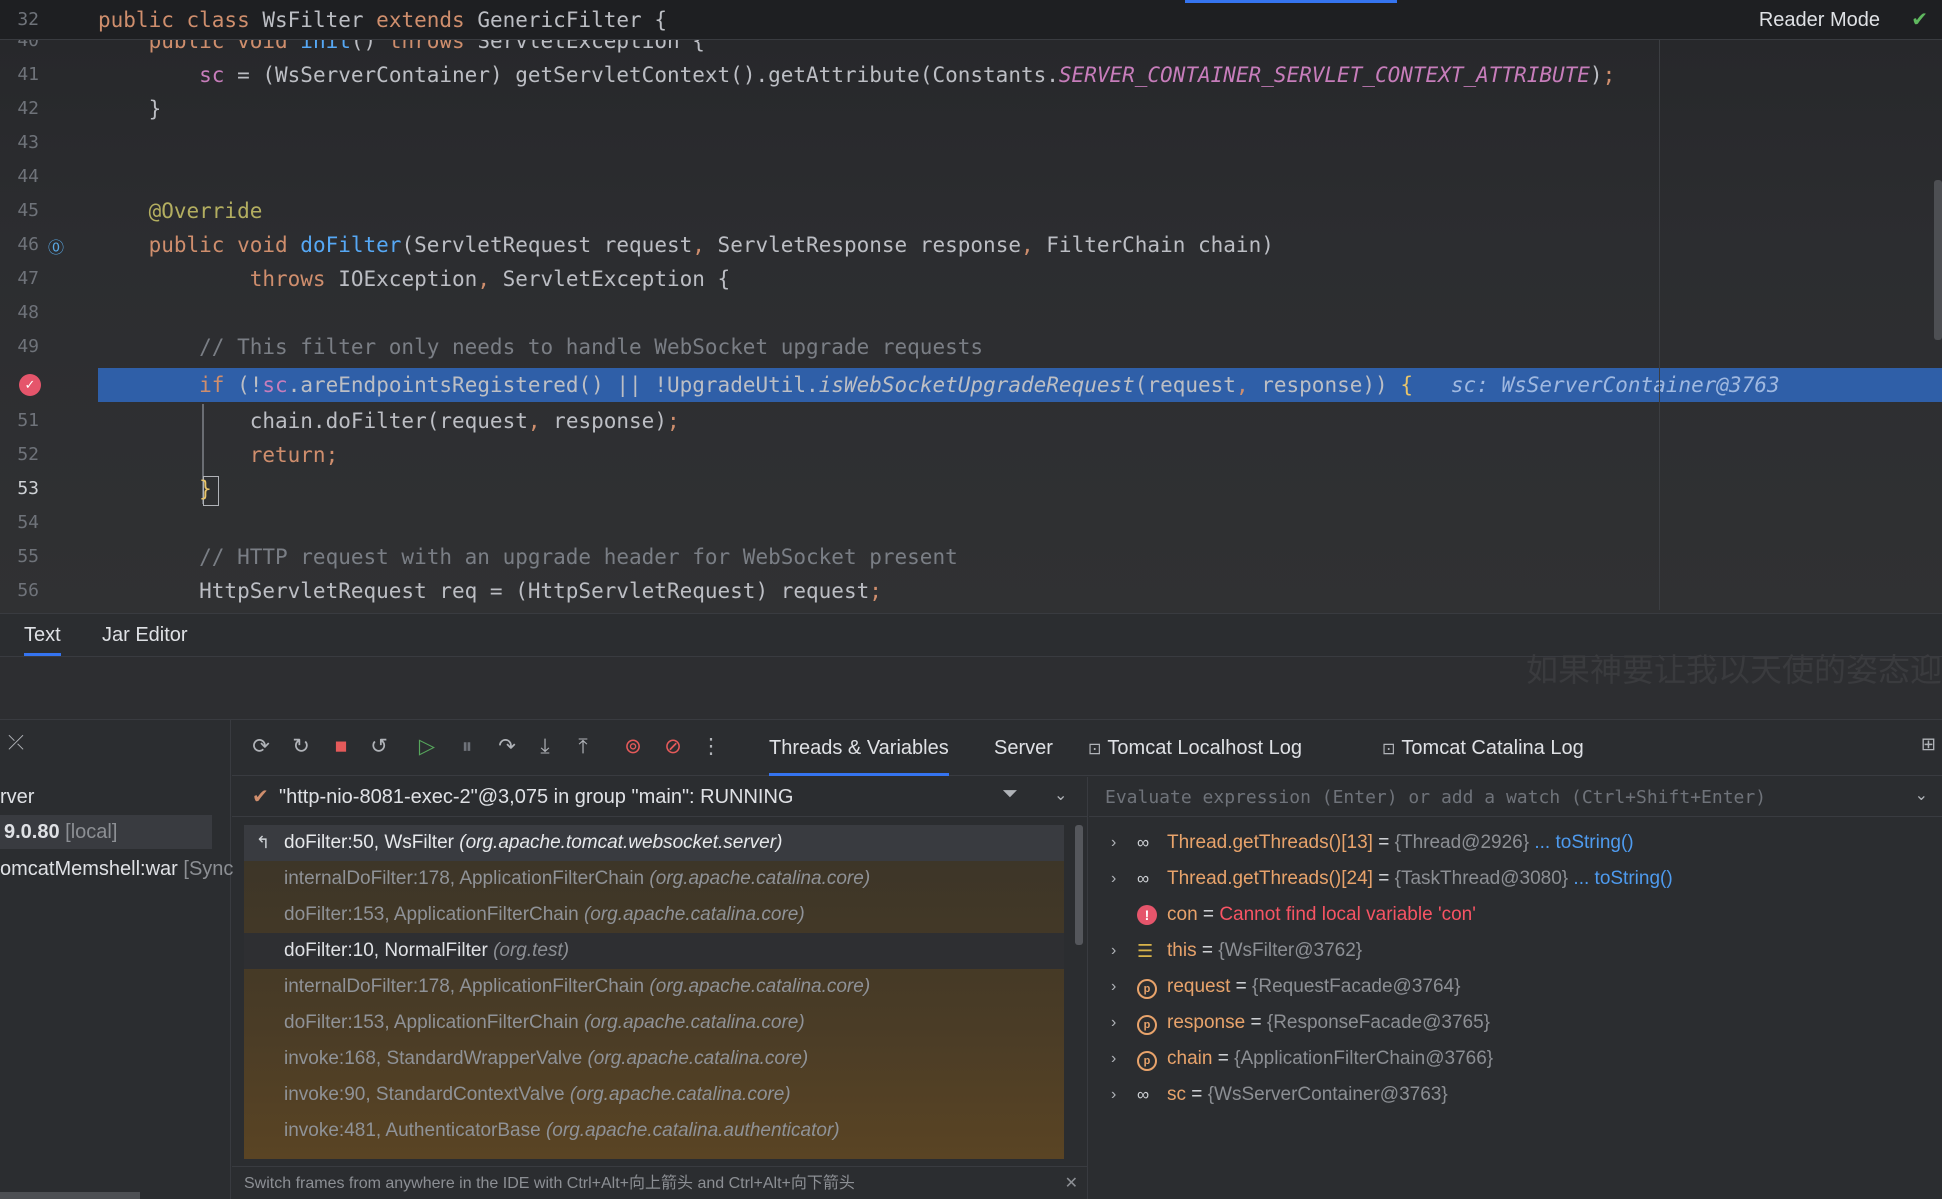 This screenshot has width=1942, height=1199. What do you see at coordinates (1615, 385) in the screenshot?
I see `inline-value-hint: sc: WsServerContainer@3763` at bounding box center [1615, 385].